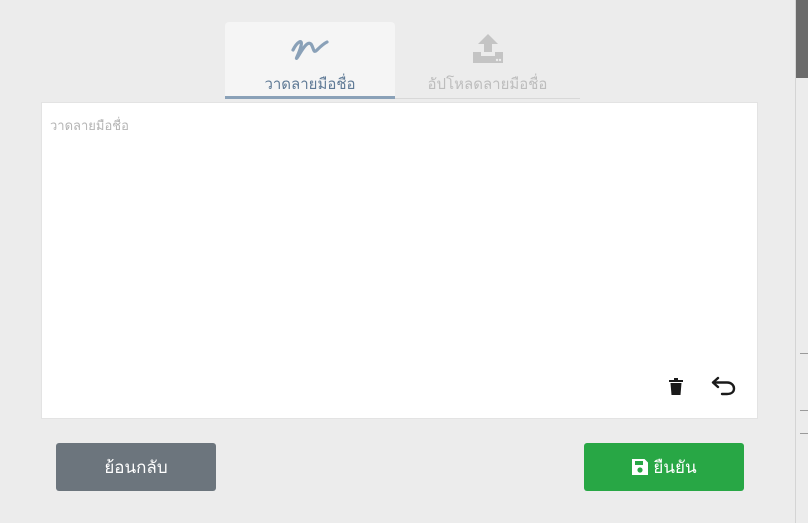  What do you see at coordinates (310, 50) in the screenshot?
I see `signature-icon` at bounding box center [310, 50].